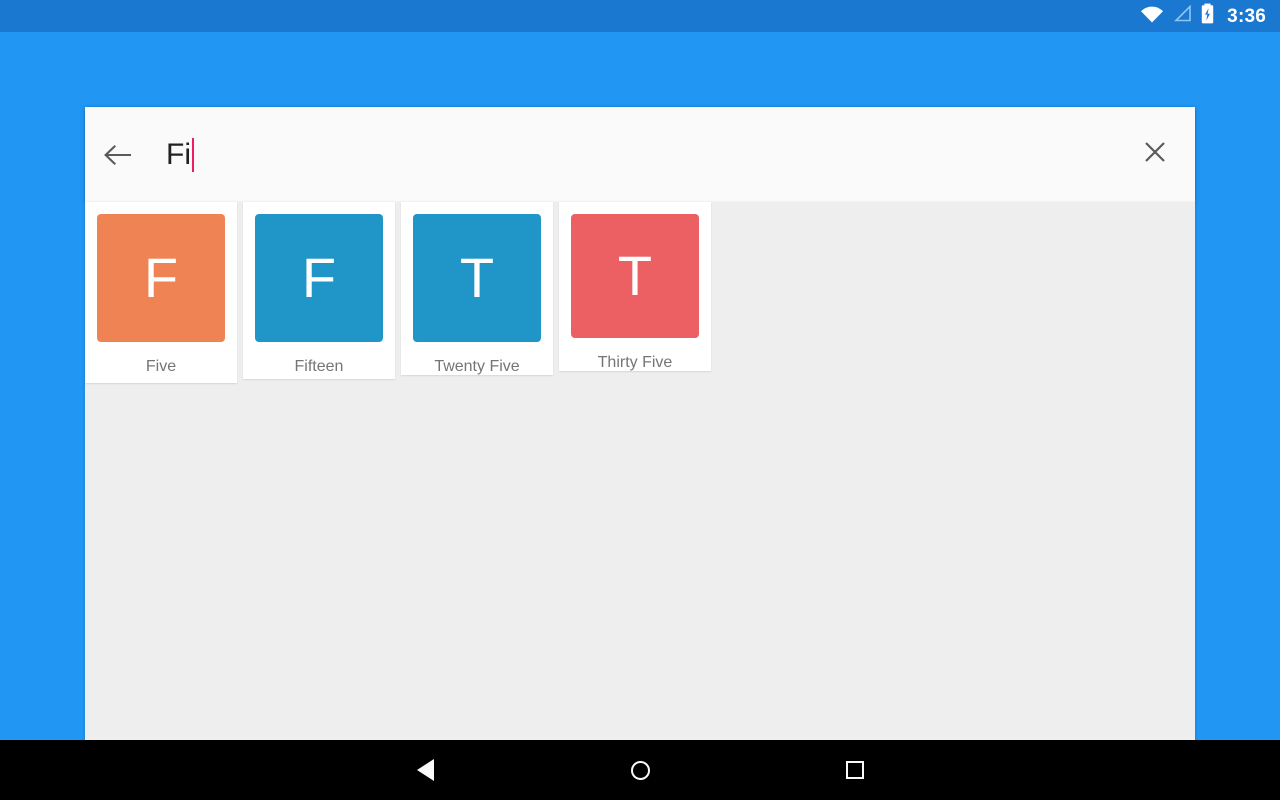  I want to click on search-result-card: F Fifteen, so click(319, 290).